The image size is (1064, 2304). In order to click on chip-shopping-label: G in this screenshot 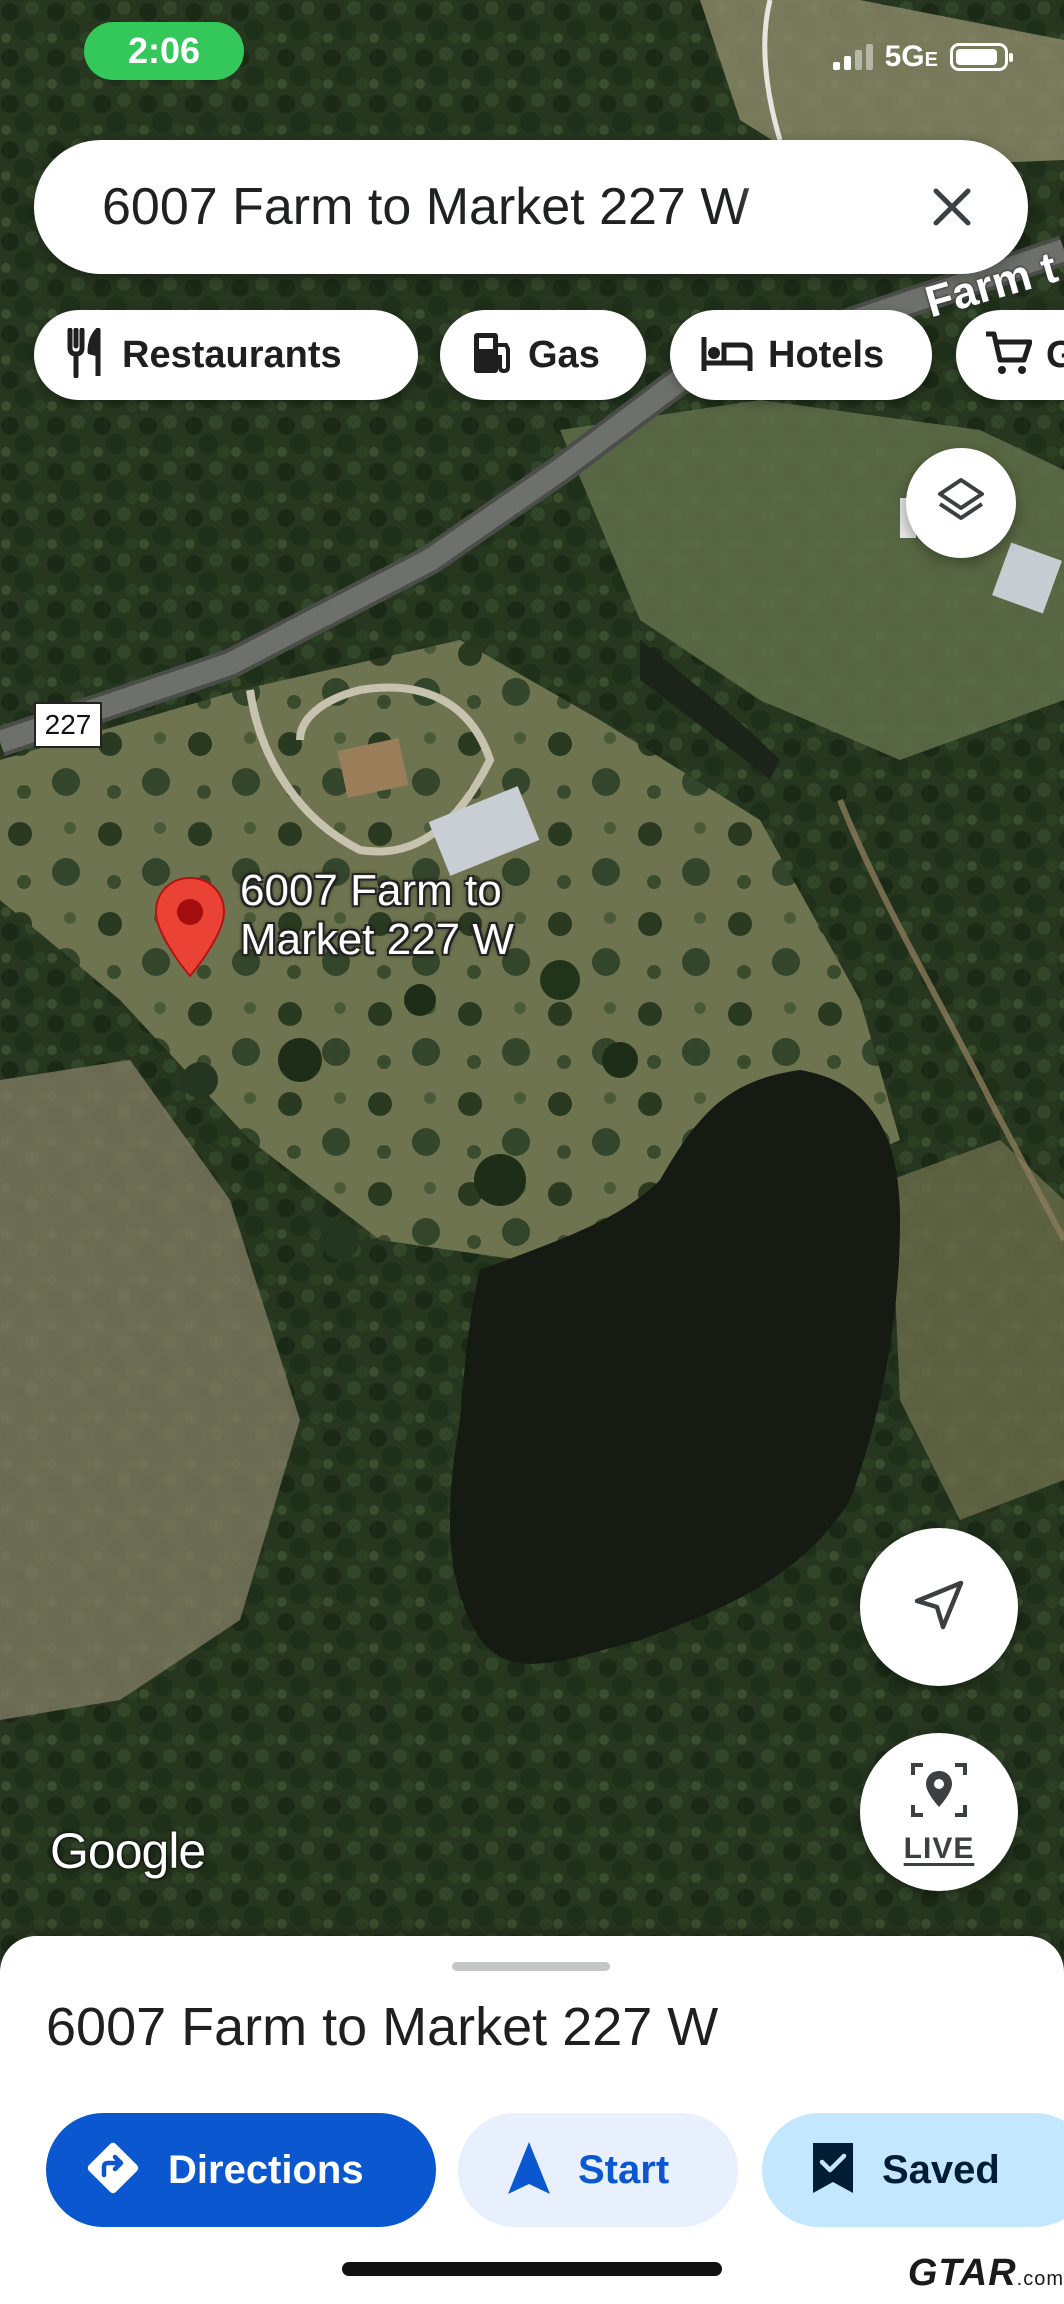, I will do `click(1055, 354)`.